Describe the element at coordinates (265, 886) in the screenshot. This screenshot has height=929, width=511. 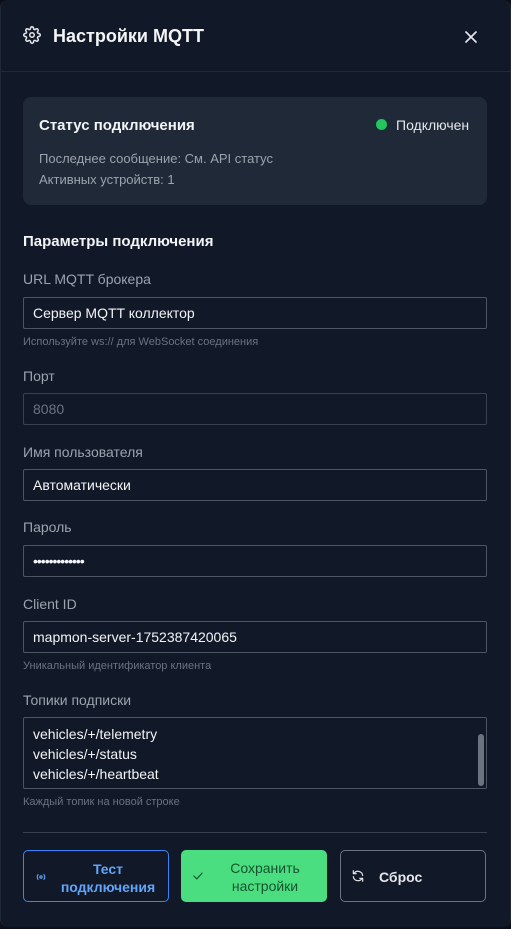
I see `save-button-line2: настройки` at that location.